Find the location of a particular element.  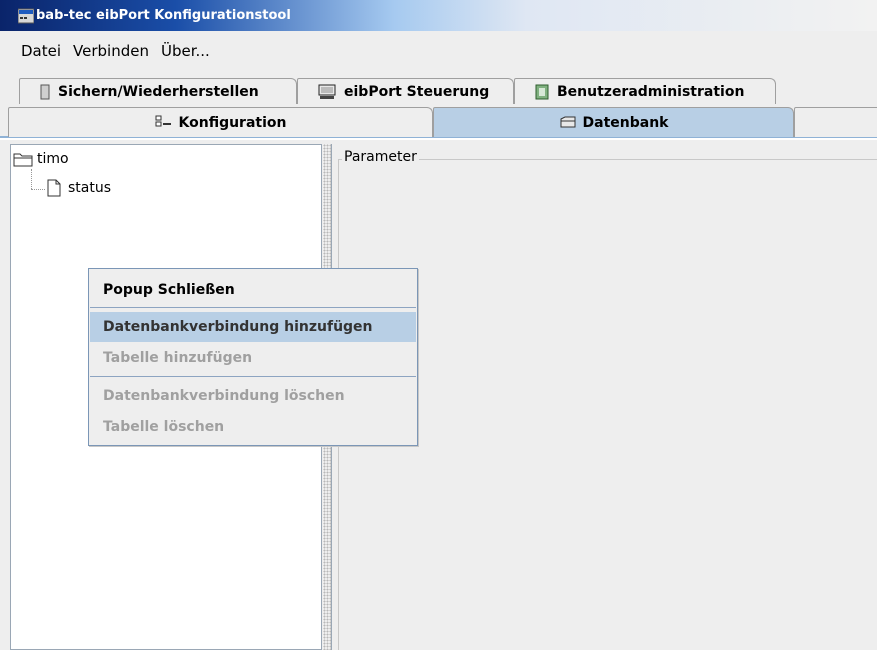

file-icon is located at coordinates (54, 188).